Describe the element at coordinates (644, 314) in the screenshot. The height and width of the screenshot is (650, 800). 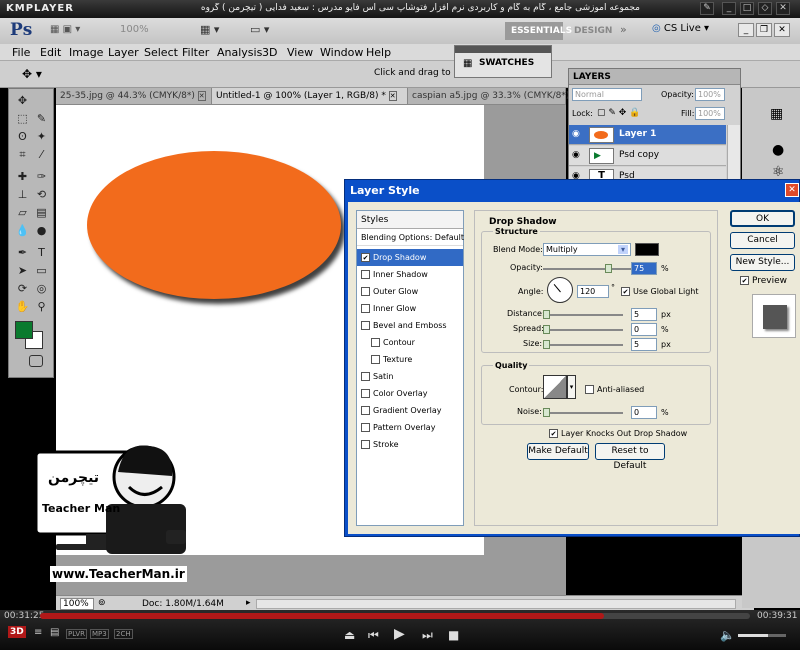
I see `distance-field: 5` at that location.